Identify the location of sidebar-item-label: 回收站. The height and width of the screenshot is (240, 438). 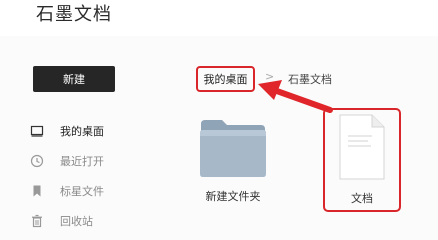
(76, 221).